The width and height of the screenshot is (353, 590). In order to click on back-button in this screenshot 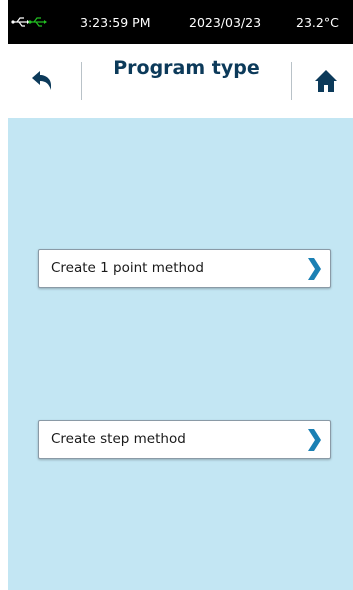, I will do `click(42, 81)`.